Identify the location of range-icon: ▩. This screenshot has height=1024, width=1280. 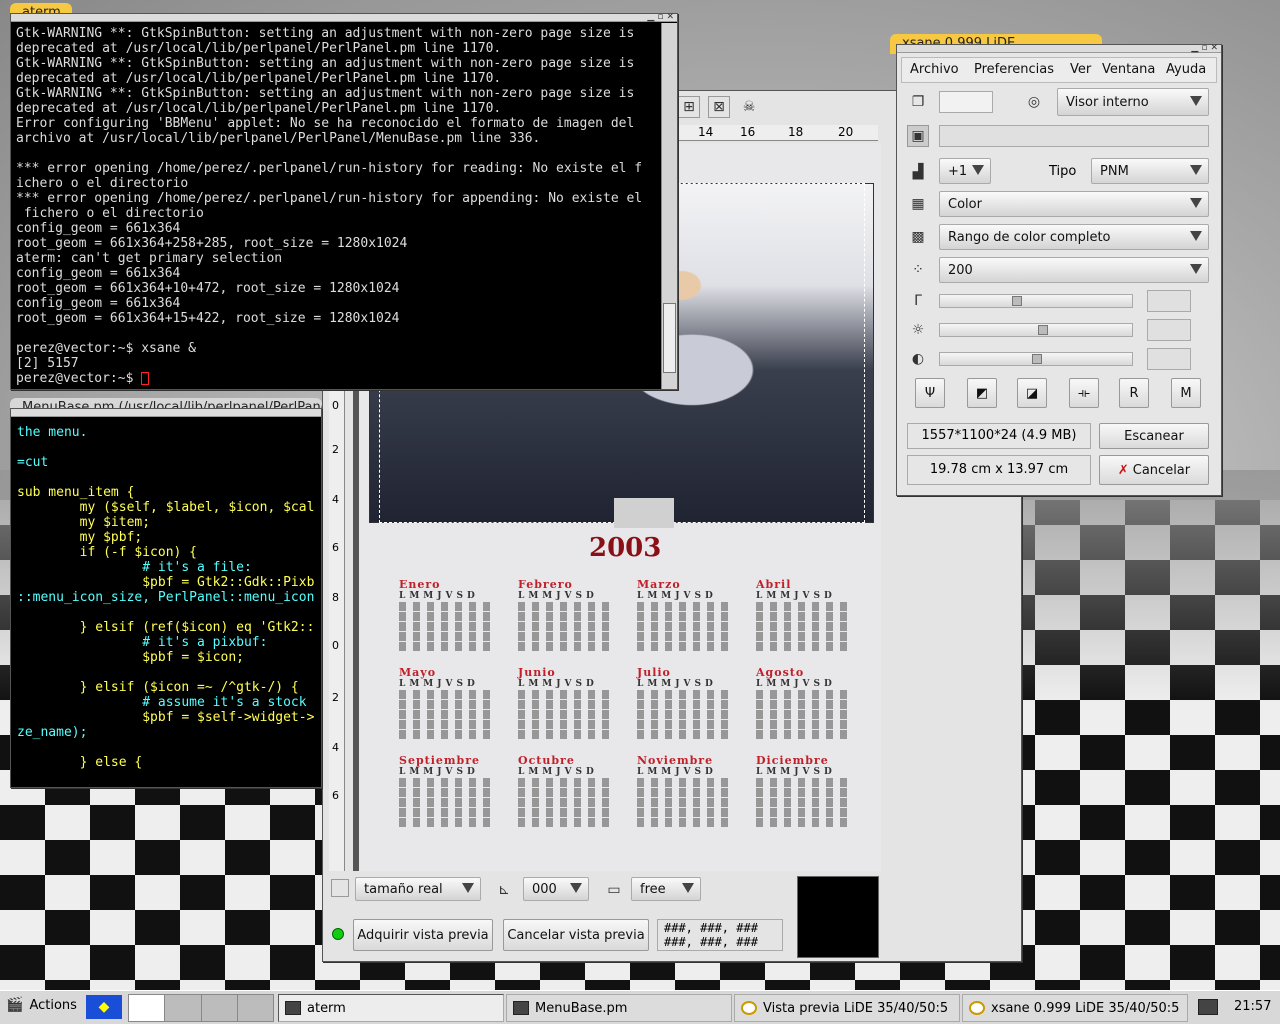
(918, 237).